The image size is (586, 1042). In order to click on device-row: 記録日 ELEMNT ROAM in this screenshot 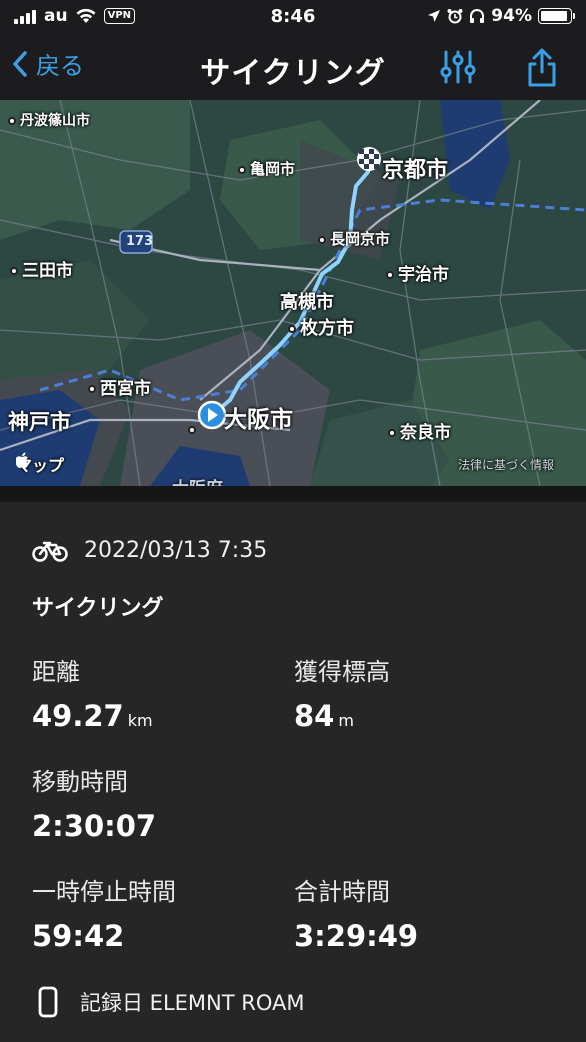, I will do `click(171, 1002)`.